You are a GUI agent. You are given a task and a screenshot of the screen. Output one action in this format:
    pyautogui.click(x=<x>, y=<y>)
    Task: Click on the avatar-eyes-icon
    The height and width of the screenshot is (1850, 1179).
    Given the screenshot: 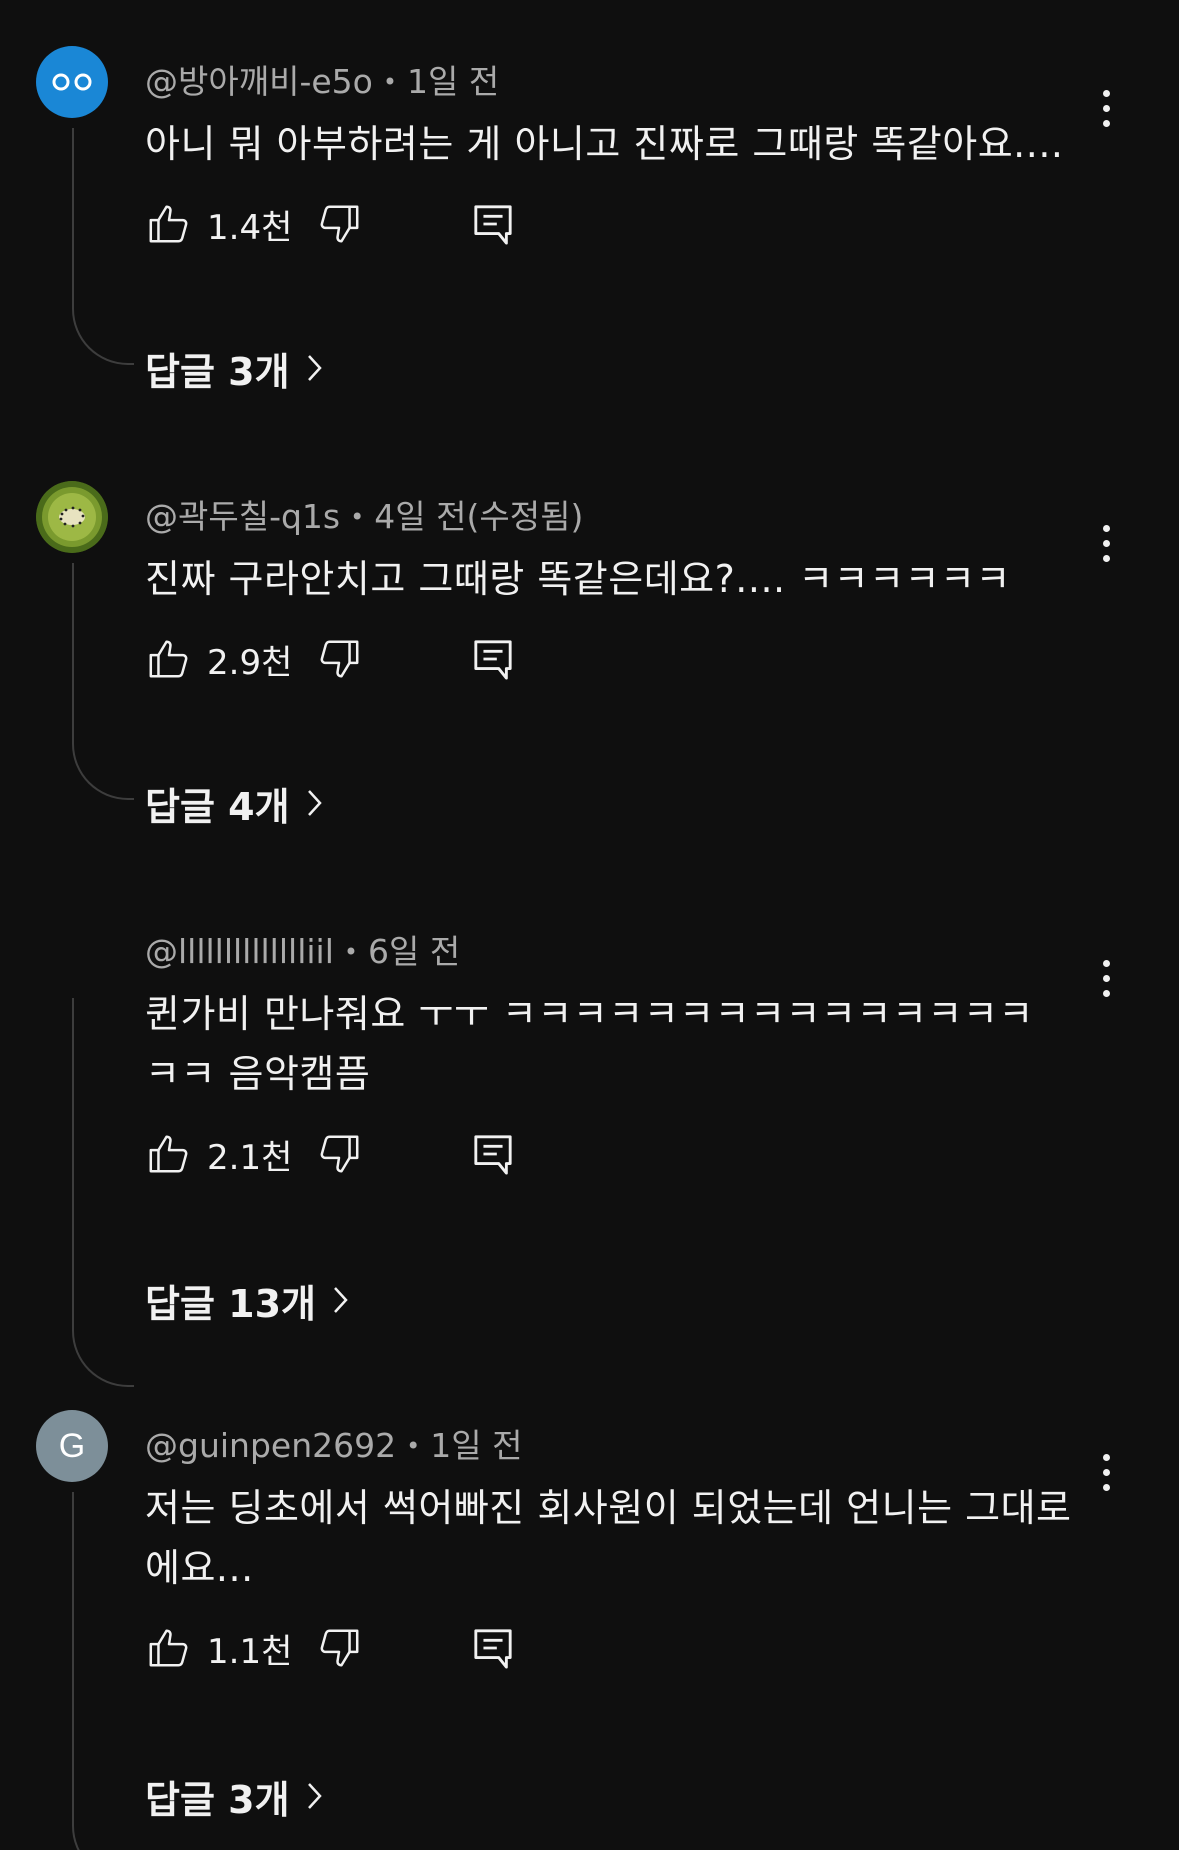 What is the action you would take?
    pyautogui.click(x=72, y=82)
    